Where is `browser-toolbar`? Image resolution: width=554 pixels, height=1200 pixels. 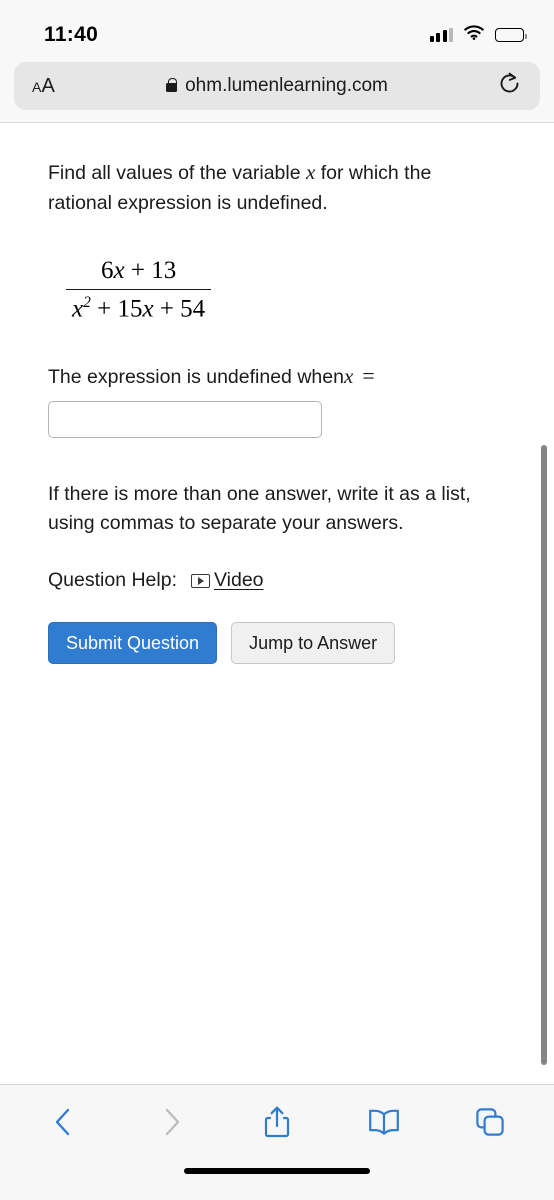 browser-toolbar is located at coordinates (277, 1123).